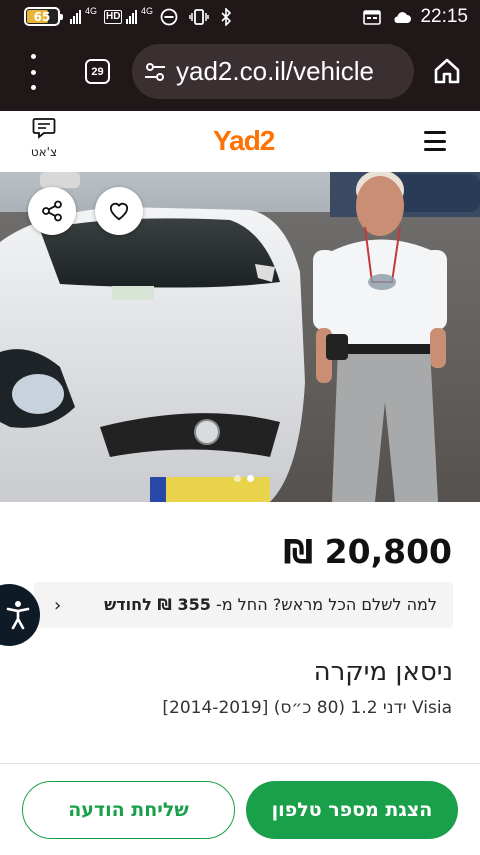 The width and height of the screenshot is (480, 855). Describe the element at coordinates (402, 17) in the screenshot. I see `cloud-icon` at that location.